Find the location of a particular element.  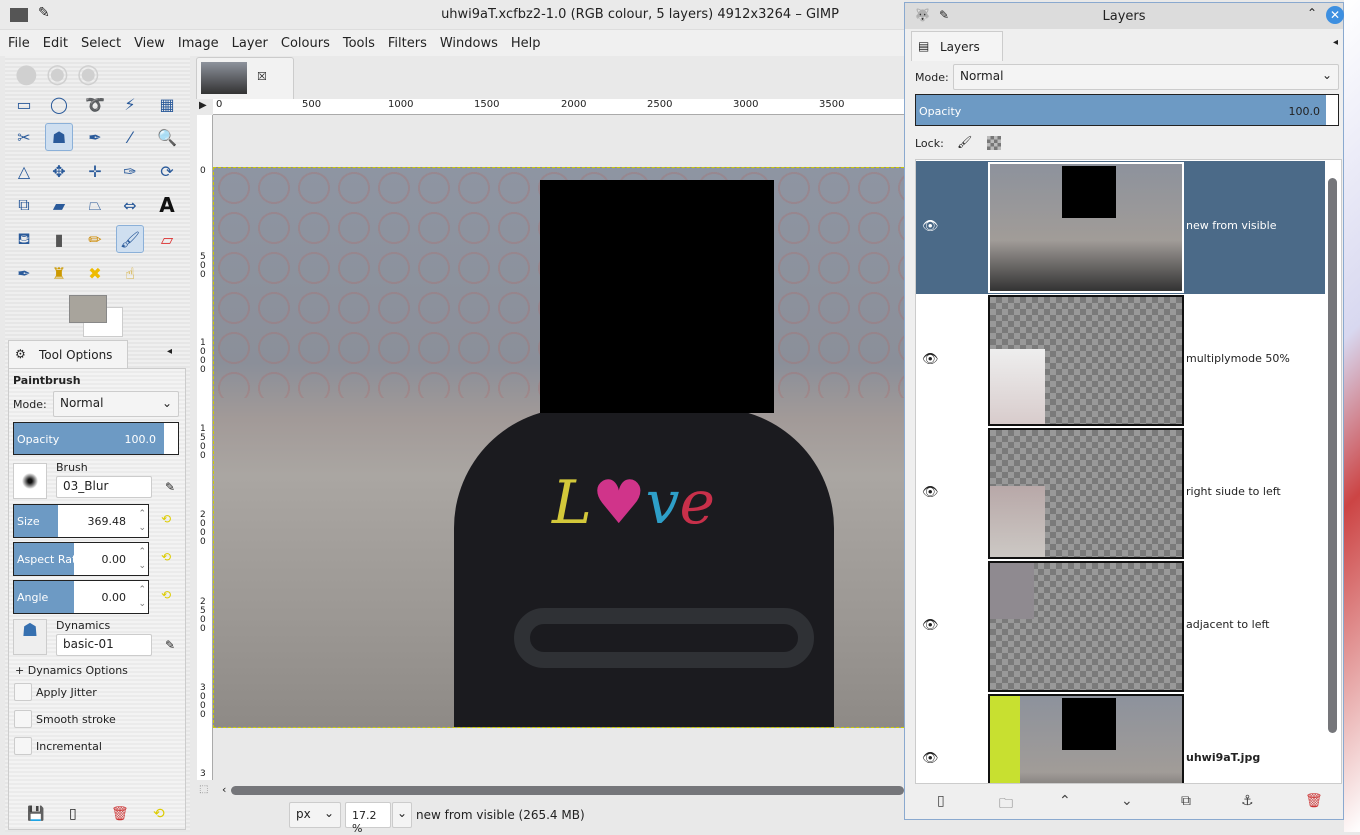

navigate-icon: ▶ is located at coordinates (203, 105).